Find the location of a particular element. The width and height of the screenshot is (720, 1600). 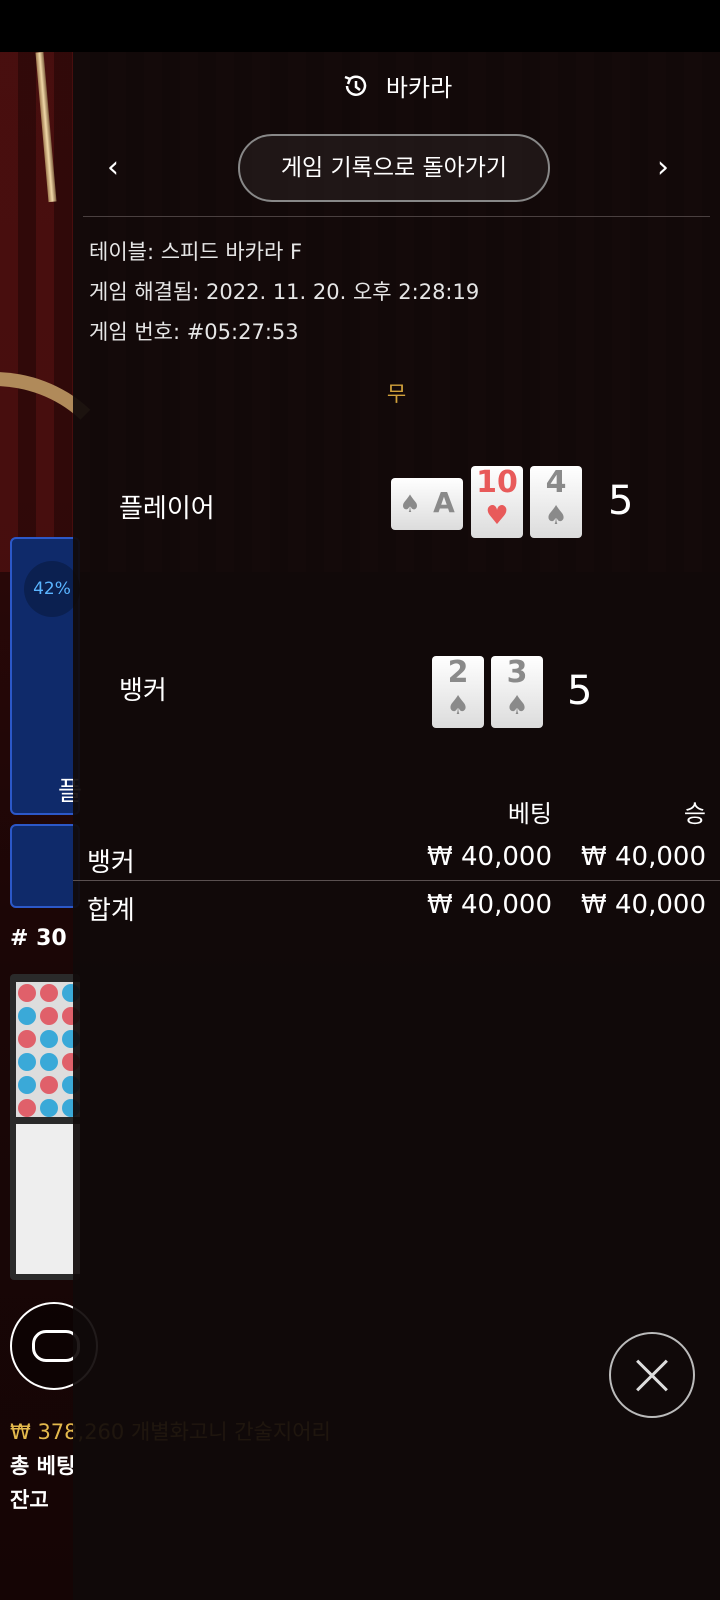

banker-card-1: 2 ♠ is located at coordinates (458, 692).